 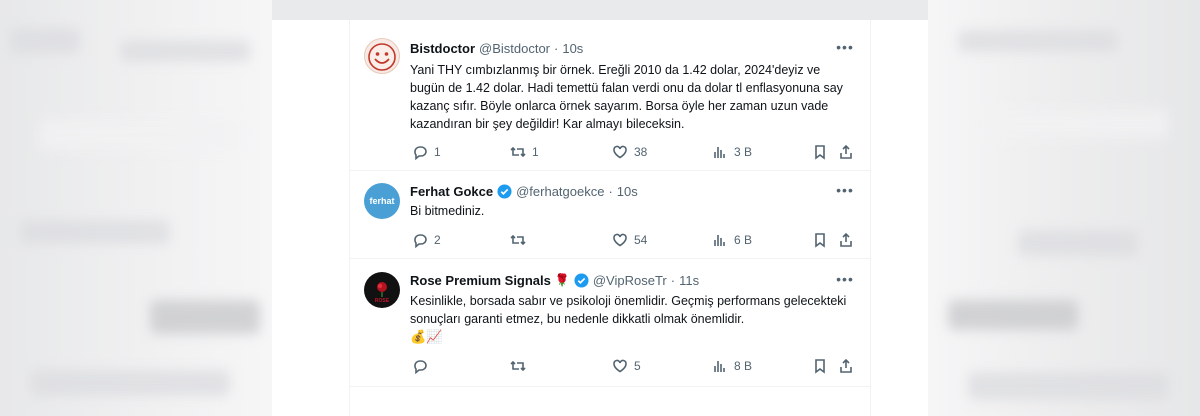 What do you see at coordinates (426, 336) in the screenshot?
I see `tweet-emojis: 💰📈` at bounding box center [426, 336].